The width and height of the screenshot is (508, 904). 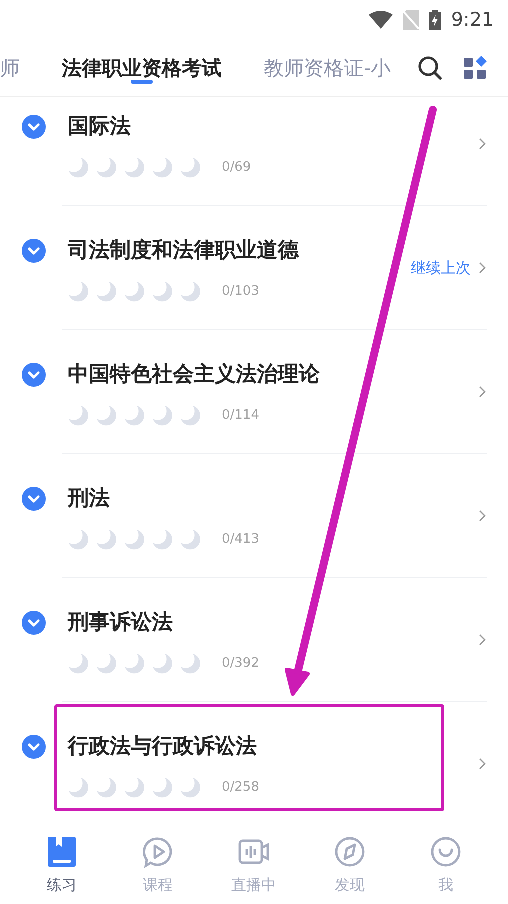 What do you see at coordinates (411, 20) in the screenshot?
I see `sim-off-icon` at bounding box center [411, 20].